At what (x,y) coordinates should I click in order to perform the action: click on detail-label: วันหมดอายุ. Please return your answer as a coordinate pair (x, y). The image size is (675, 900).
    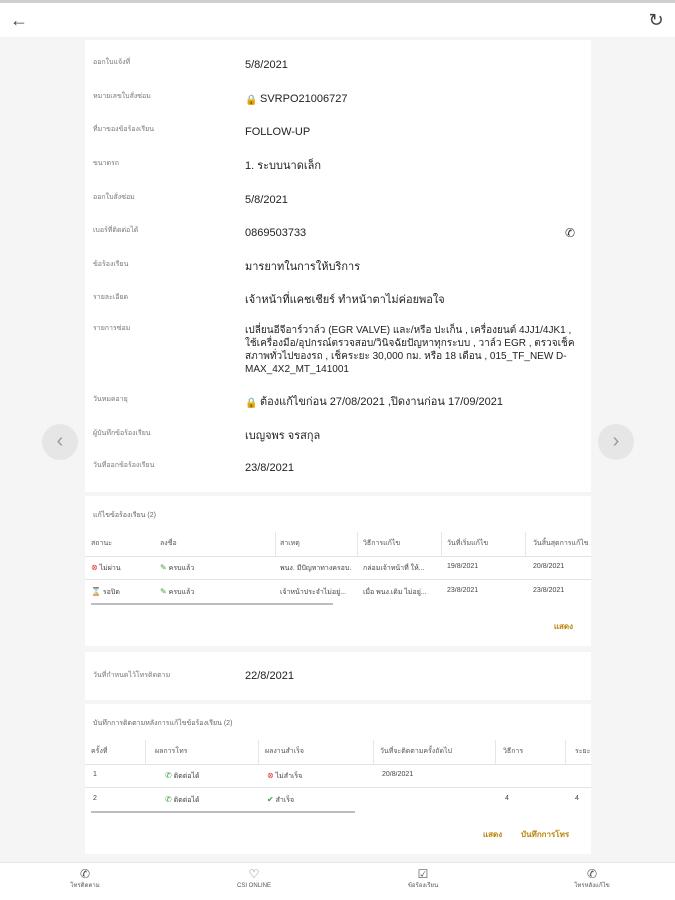
    Looking at the image, I should click on (110, 399).